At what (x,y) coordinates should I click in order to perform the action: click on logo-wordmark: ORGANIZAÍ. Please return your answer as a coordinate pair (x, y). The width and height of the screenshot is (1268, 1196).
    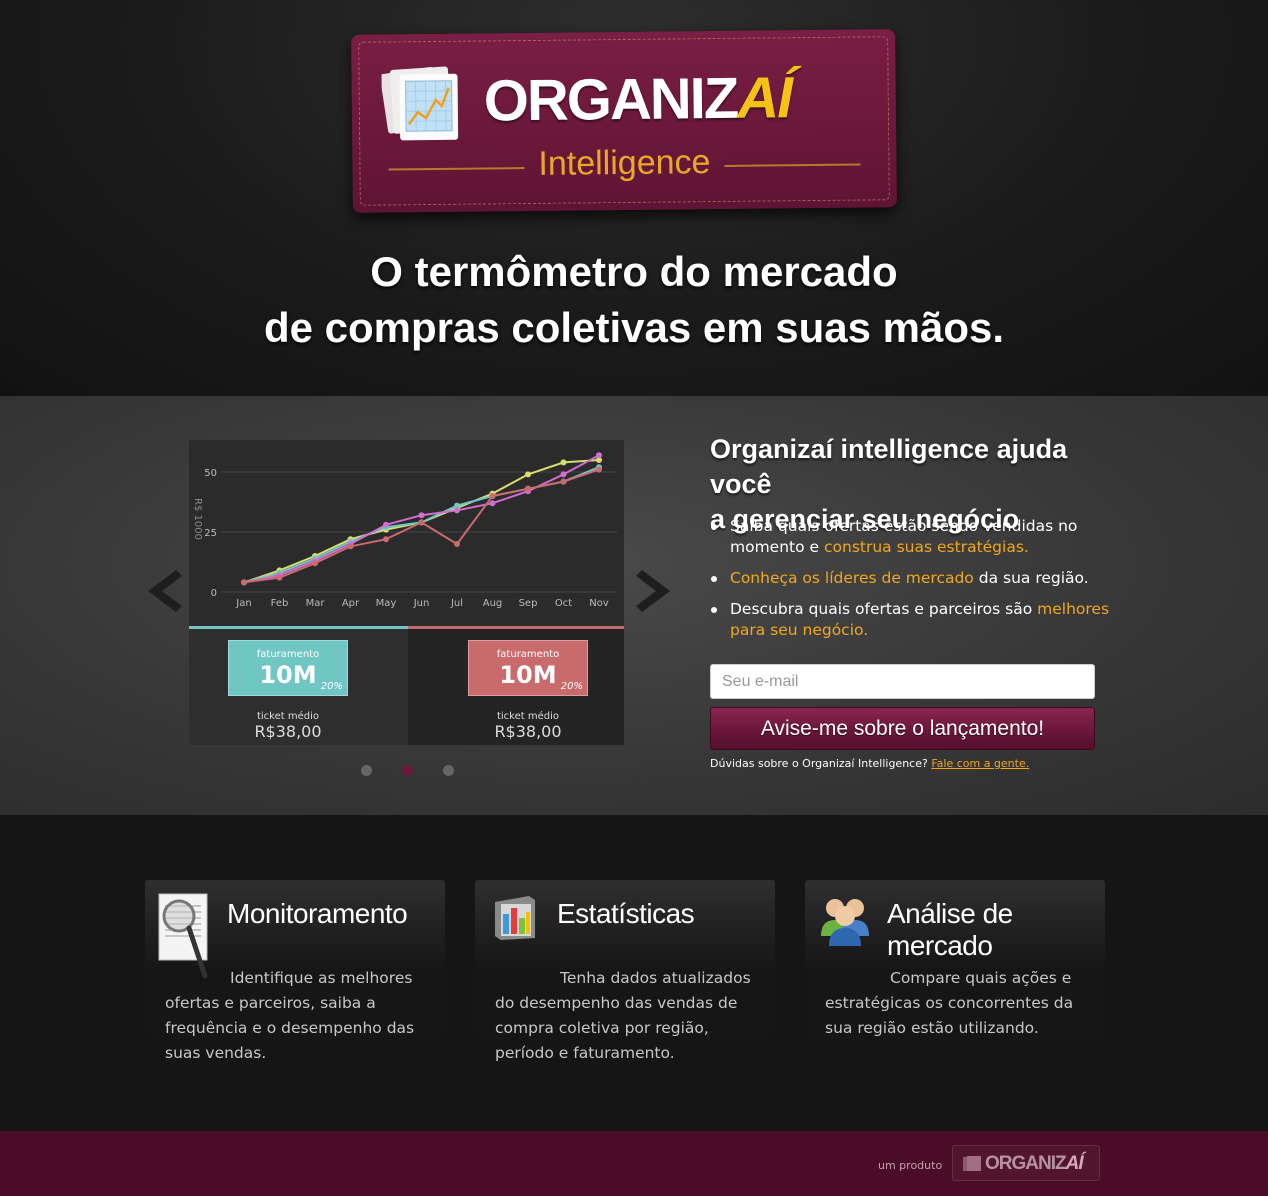
    Looking at the image, I should click on (637, 99).